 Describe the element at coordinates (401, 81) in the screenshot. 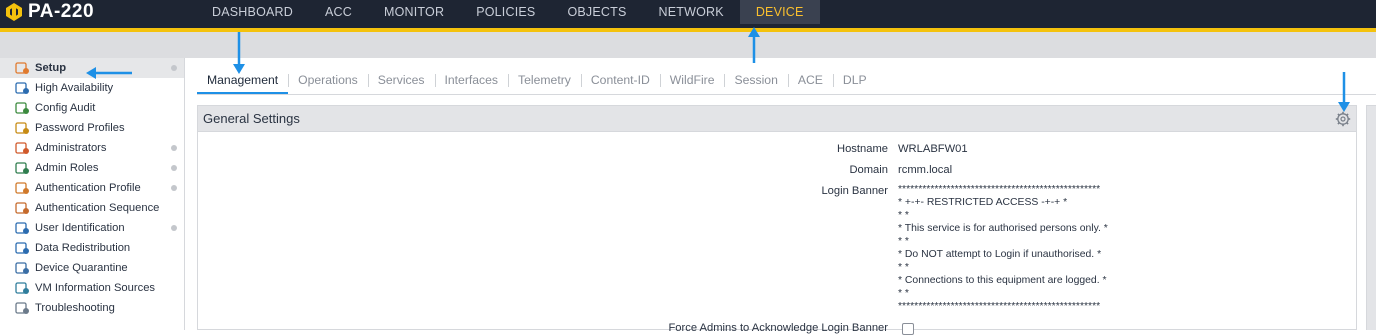

I see `tab-services: Services` at that location.